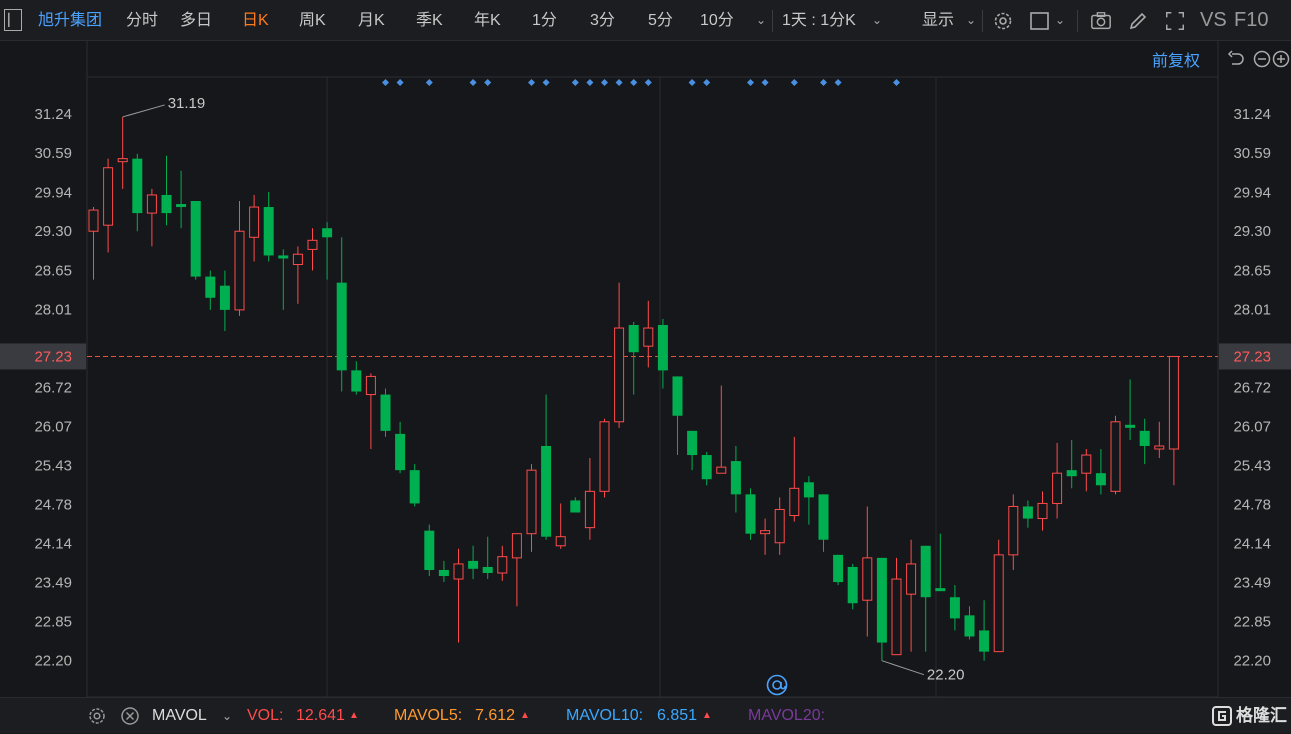 The width and height of the screenshot is (1291, 734). What do you see at coordinates (787, 715) in the screenshot?
I see `mavol20-key: MAVOL20:` at bounding box center [787, 715].